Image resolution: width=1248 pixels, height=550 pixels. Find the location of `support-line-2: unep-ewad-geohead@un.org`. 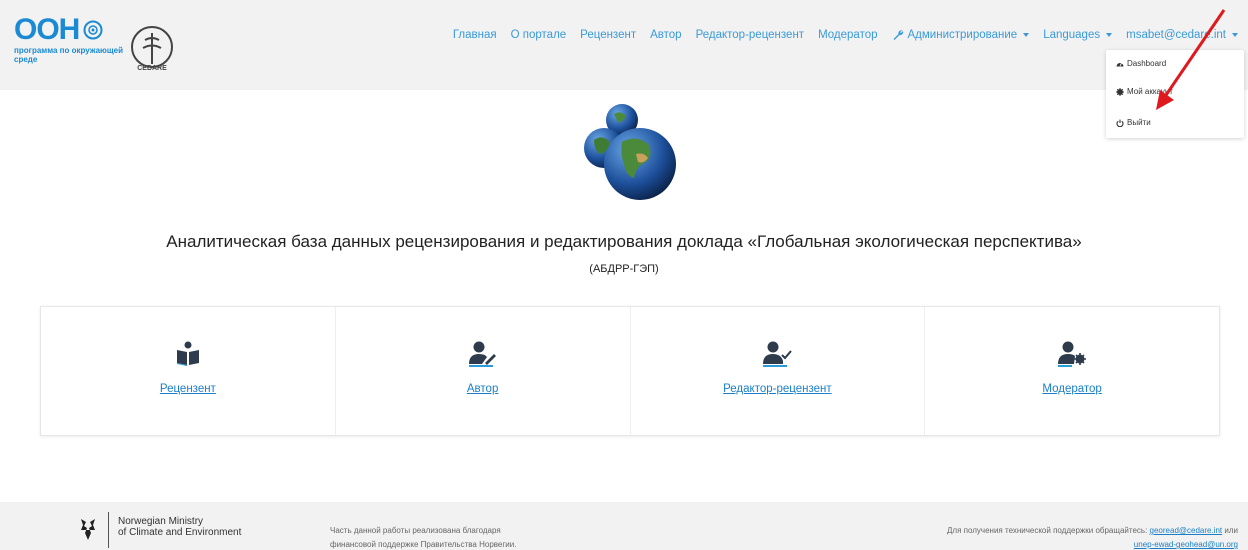

support-line-2: unep-ewad-geohead@un.org is located at coordinates (1092, 544).